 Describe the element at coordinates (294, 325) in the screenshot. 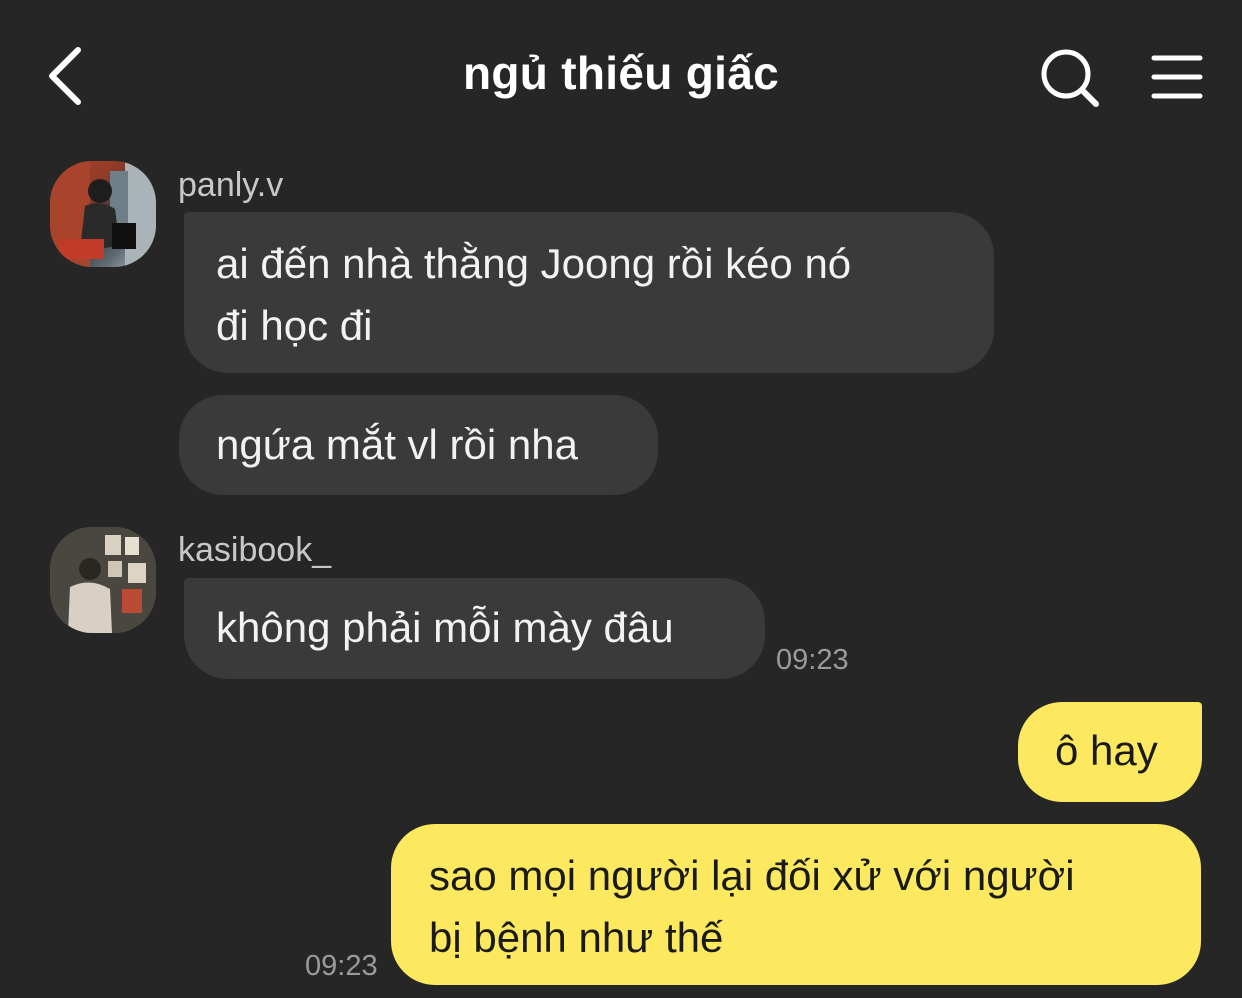

I see `message-text: đi học đi` at that location.